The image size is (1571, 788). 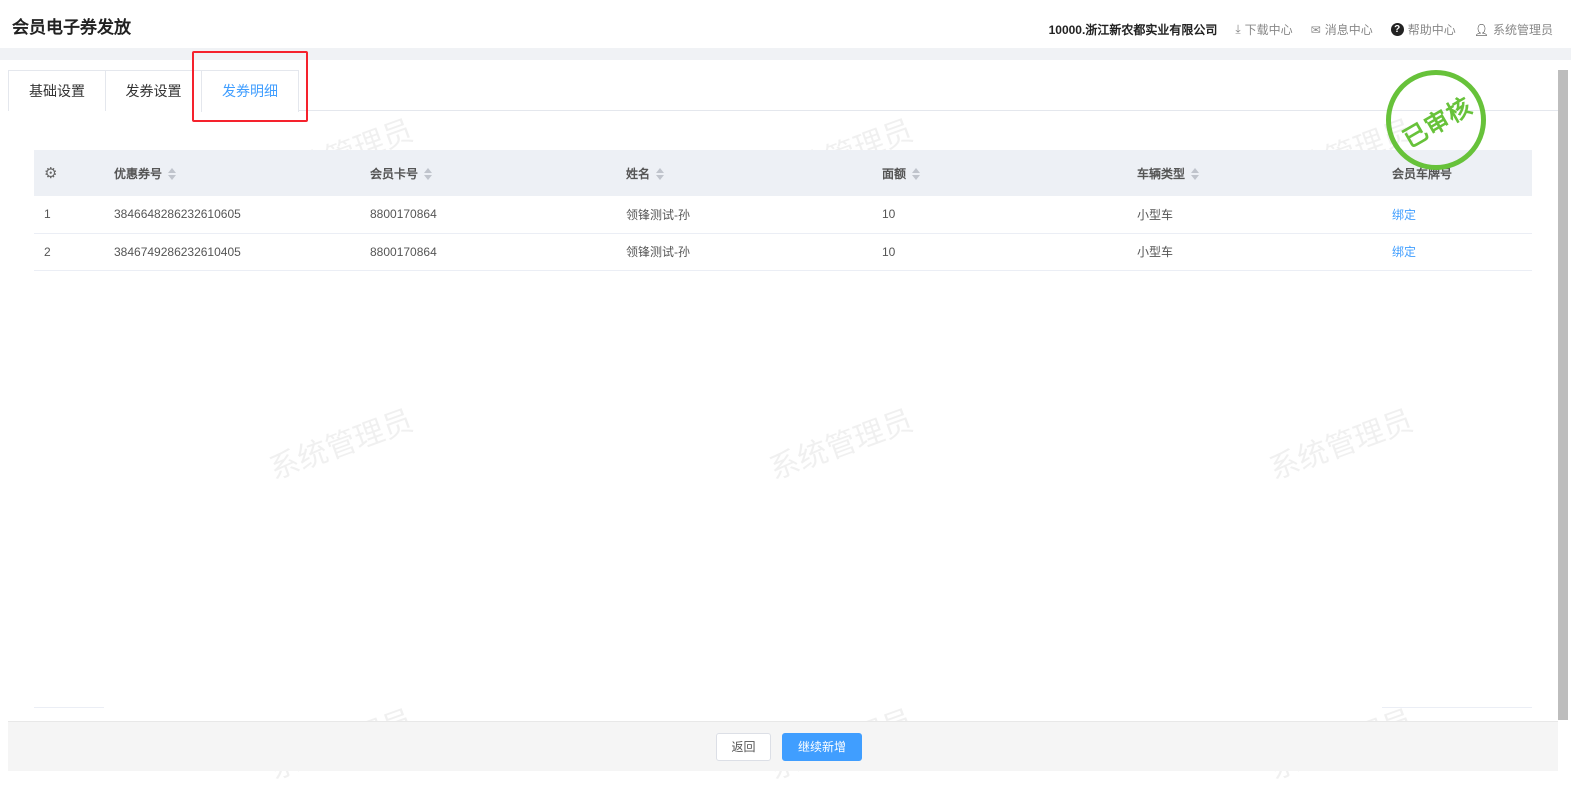 I want to click on header-label: 优惠券号, so click(x=138, y=173).